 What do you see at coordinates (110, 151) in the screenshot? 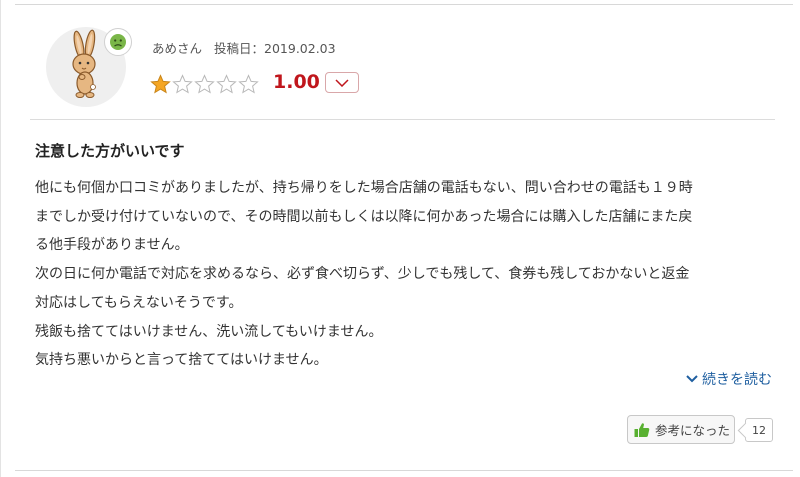
I see `review-title: 注意した方がいいです` at bounding box center [110, 151].